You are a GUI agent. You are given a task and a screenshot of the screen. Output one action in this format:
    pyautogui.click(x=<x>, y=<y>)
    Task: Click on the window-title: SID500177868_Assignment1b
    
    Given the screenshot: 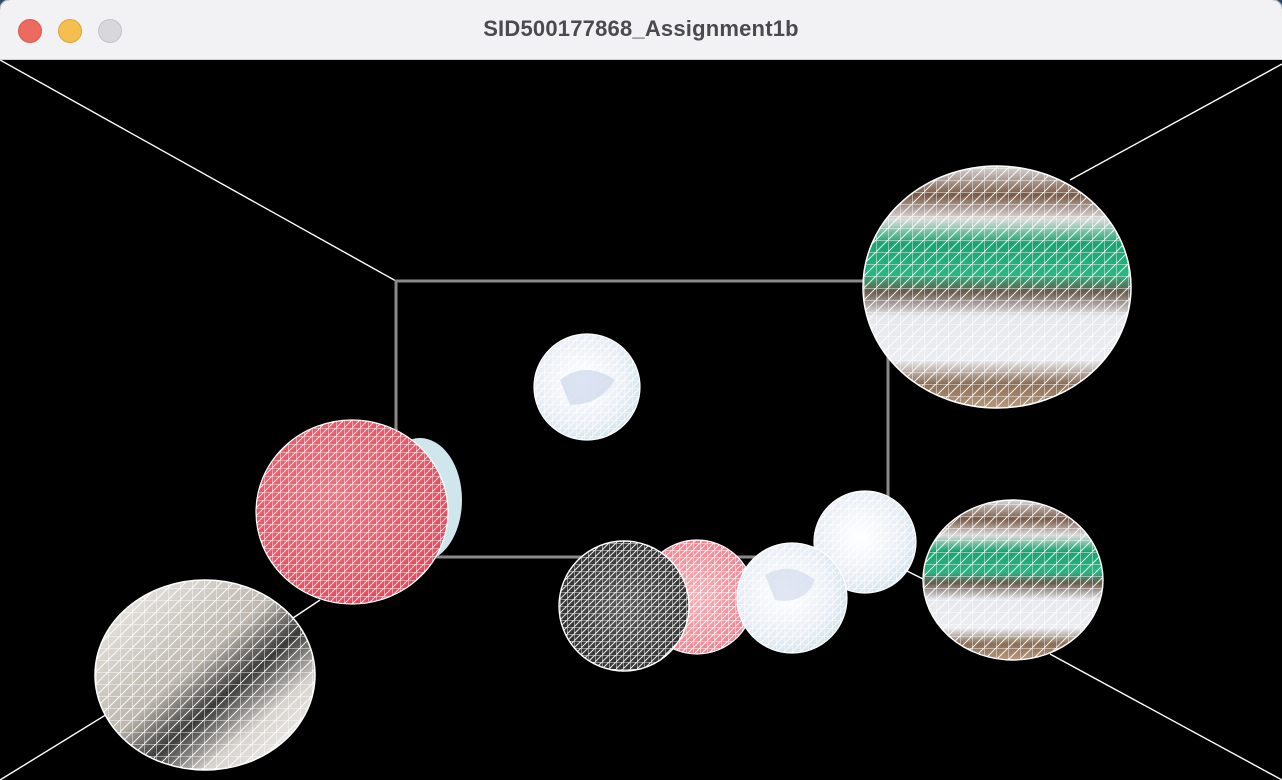 What is the action you would take?
    pyautogui.click(x=641, y=28)
    